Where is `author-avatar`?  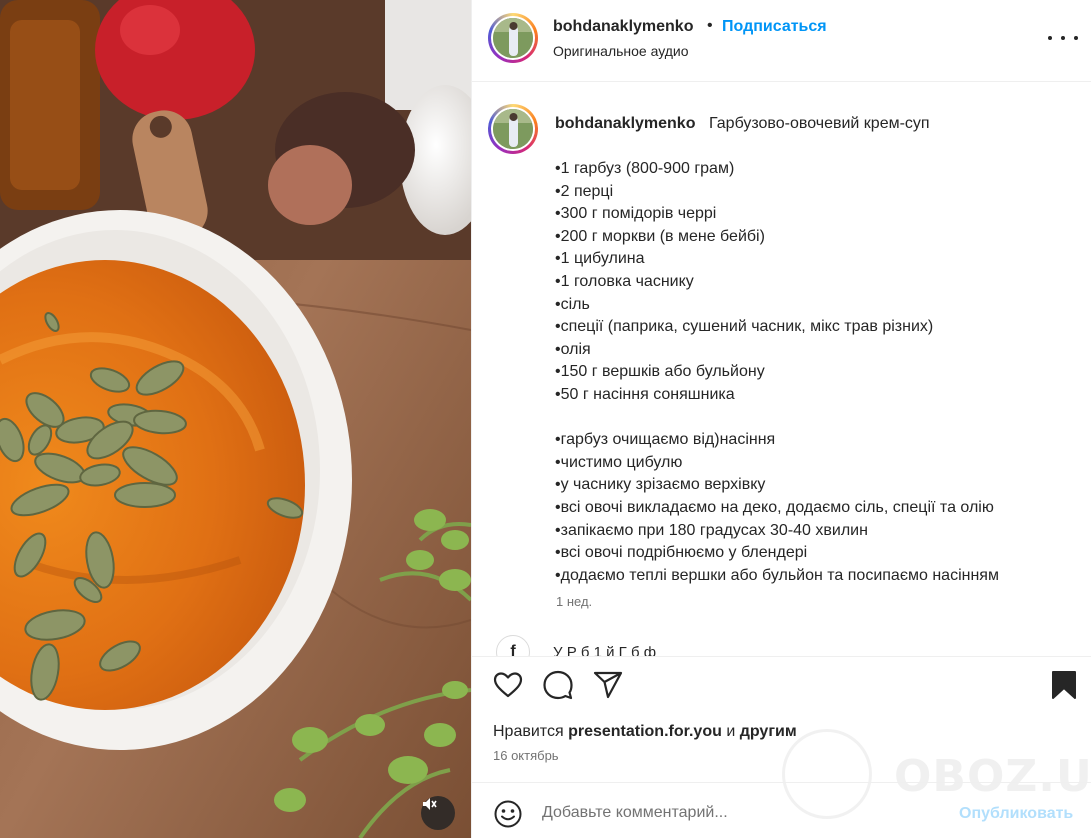 author-avatar is located at coordinates (513, 38).